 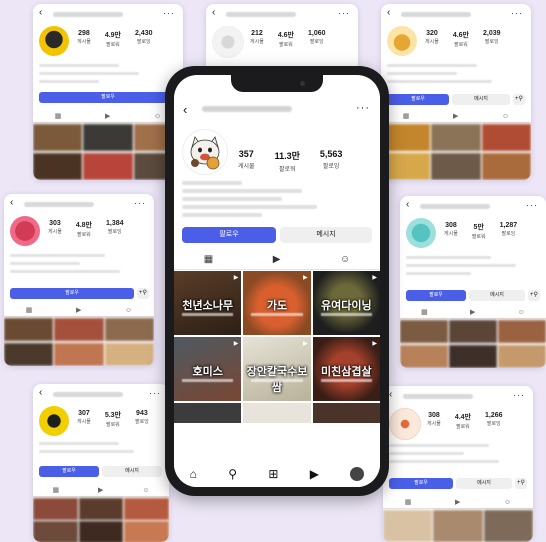 What do you see at coordinates (144, 33) in the screenshot?
I see `following-count: 2,430` at bounding box center [144, 33].